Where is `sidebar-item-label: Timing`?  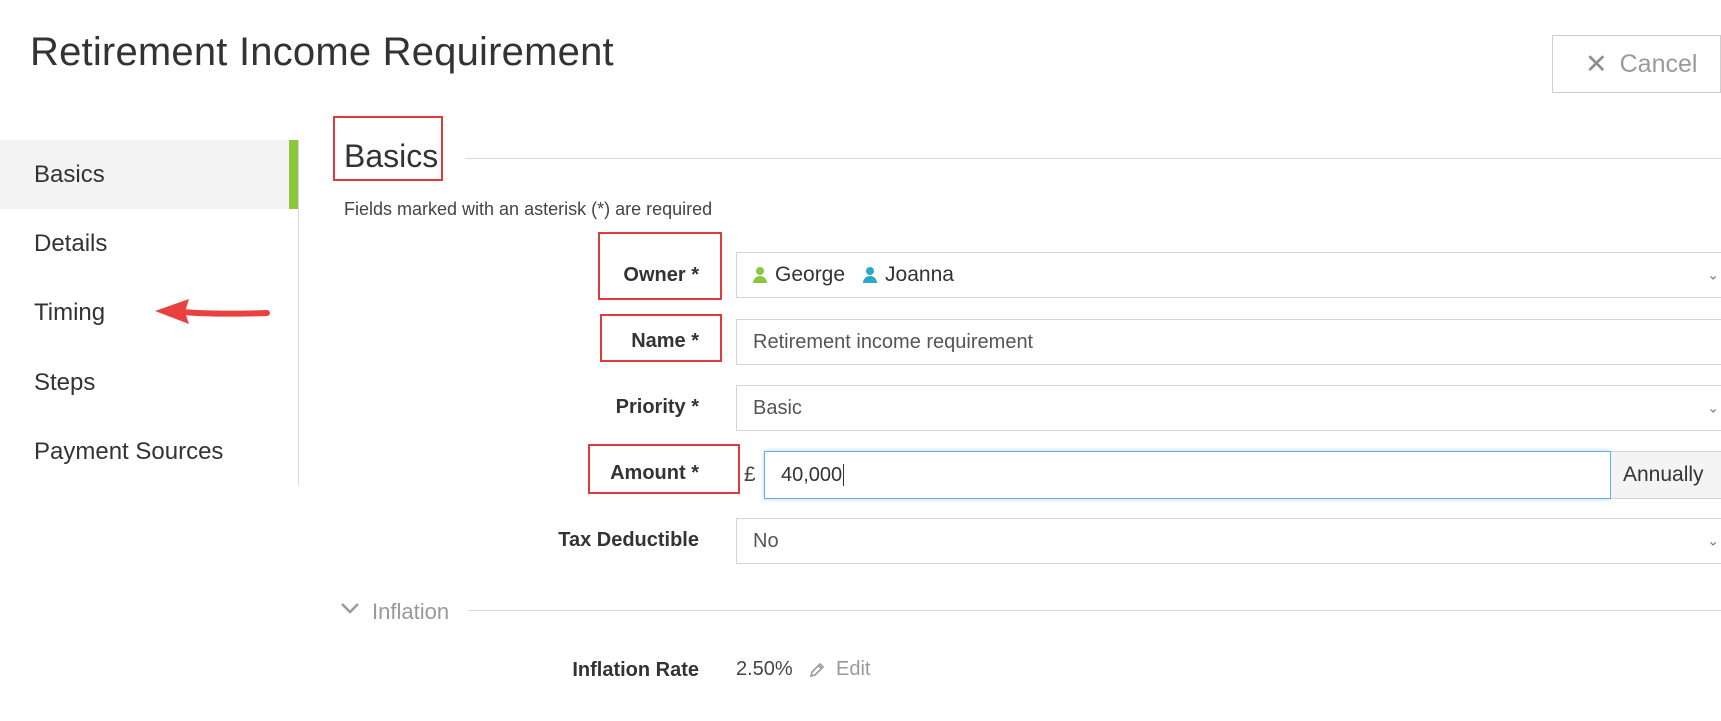 sidebar-item-label: Timing is located at coordinates (70, 312).